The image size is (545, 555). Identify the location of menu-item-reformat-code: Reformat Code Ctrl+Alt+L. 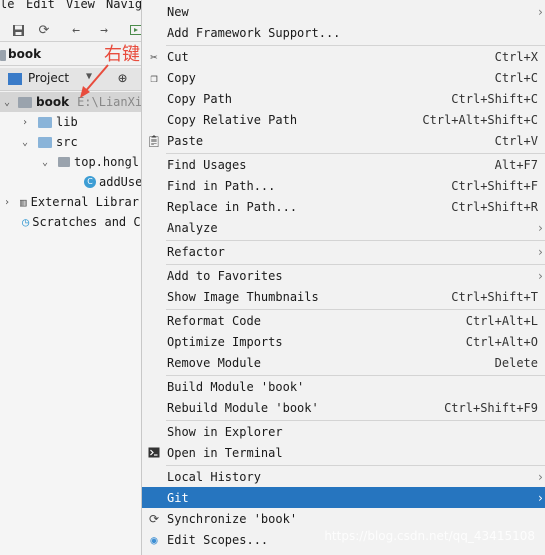
(343, 320).